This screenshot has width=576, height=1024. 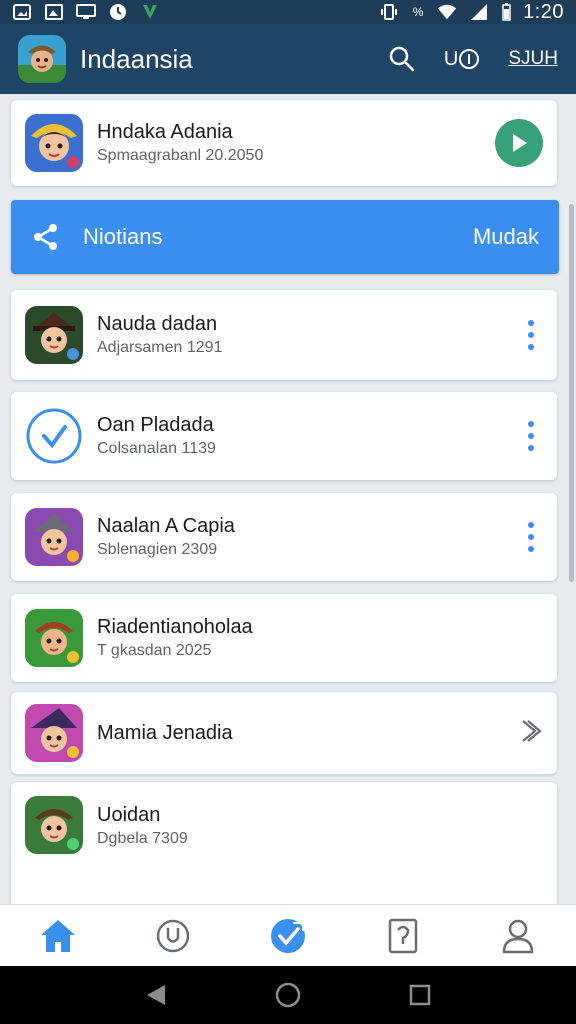 I want to click on status-time: 1:20, so click(x=543, y=11).